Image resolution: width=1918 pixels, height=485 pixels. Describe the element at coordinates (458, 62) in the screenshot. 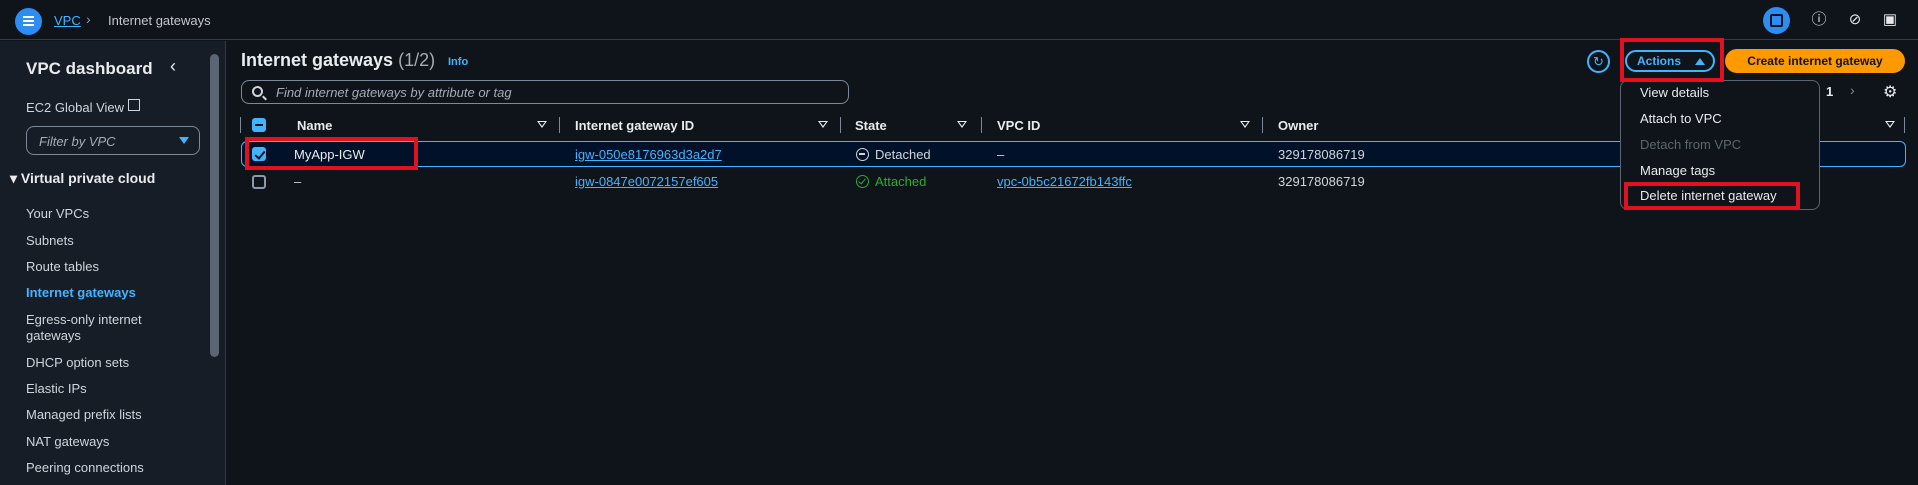

I see `info-link: Info` at that location.